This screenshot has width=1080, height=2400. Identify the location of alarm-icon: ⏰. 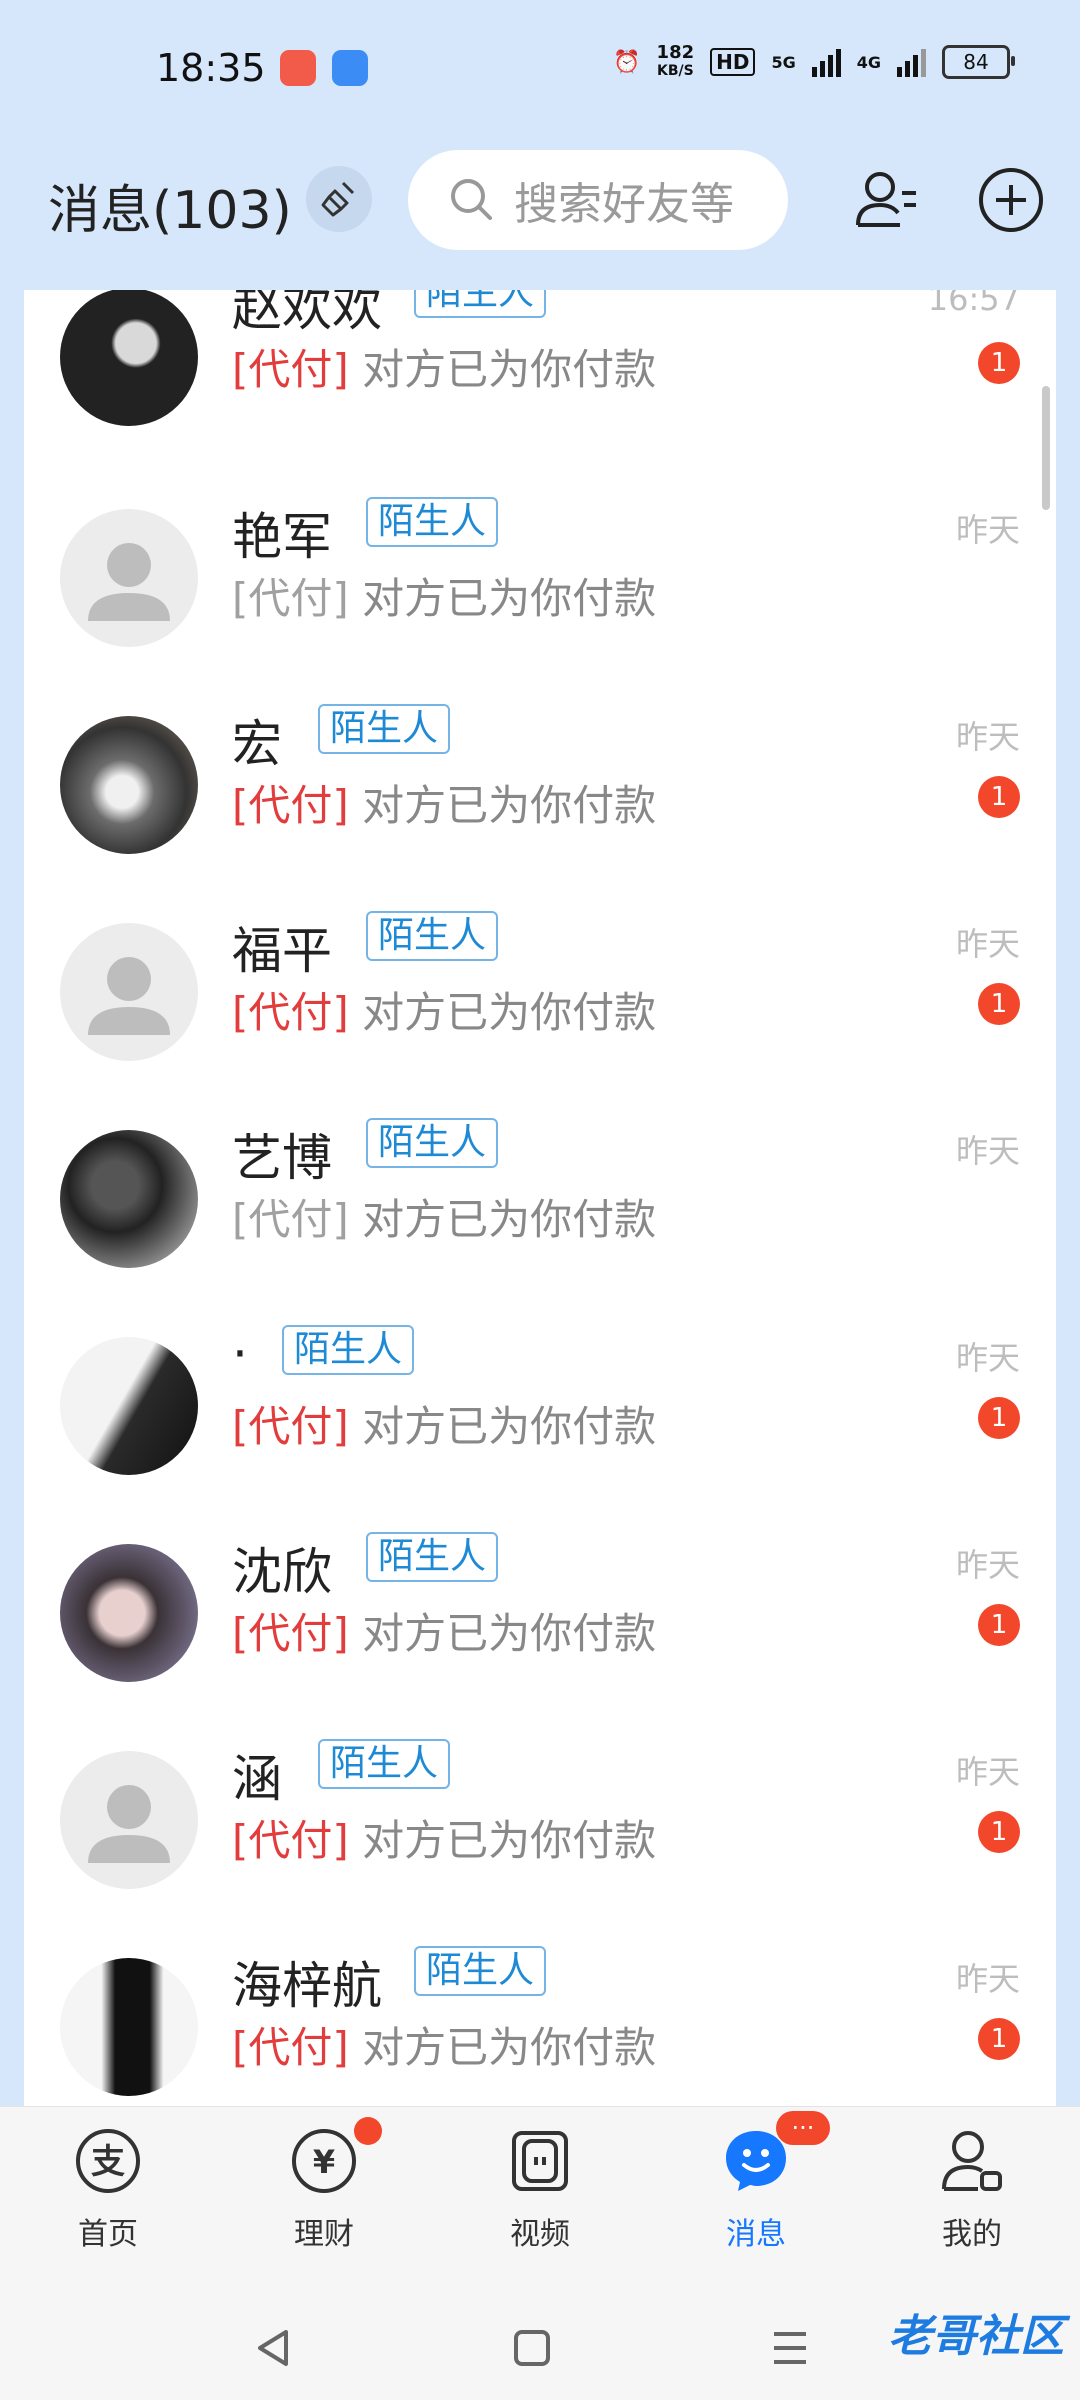
(627, 62).